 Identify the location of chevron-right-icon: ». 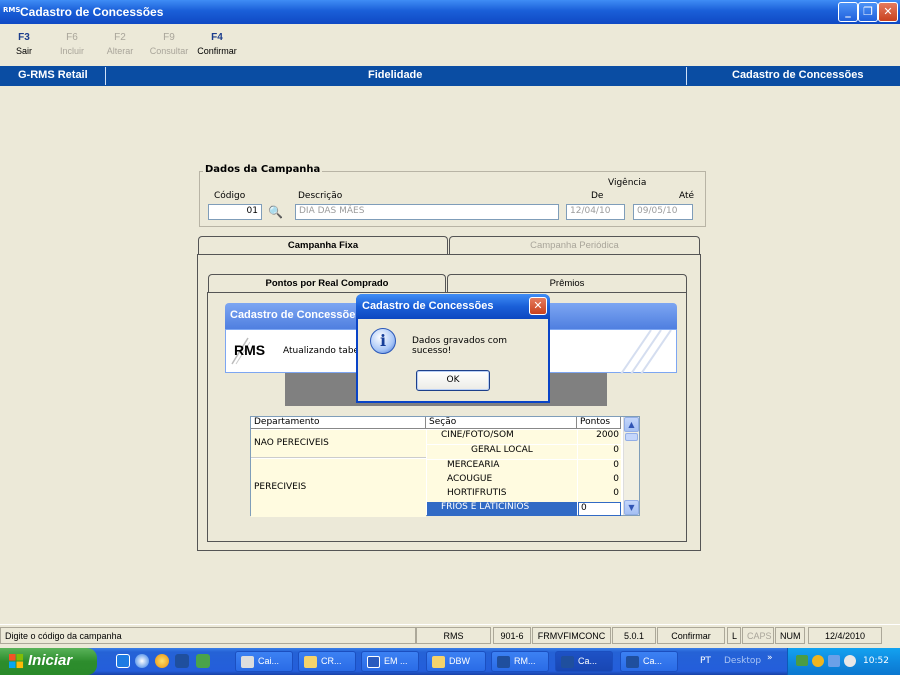
(770, 658).